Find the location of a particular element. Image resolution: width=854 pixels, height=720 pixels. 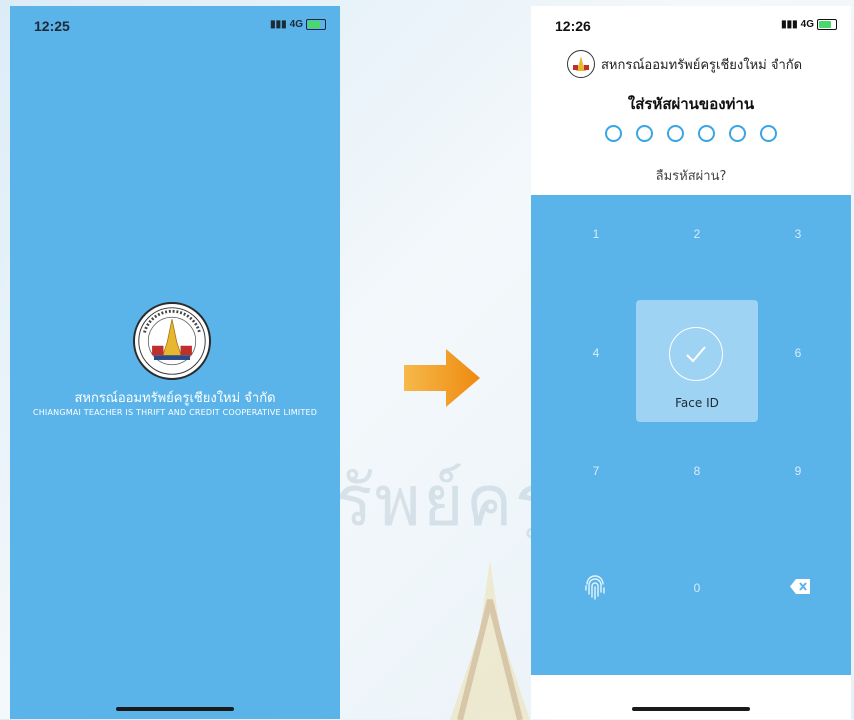

pin-prompt: ใส่รหัสผ่านของท่าน is located at coordinates (691, 104).